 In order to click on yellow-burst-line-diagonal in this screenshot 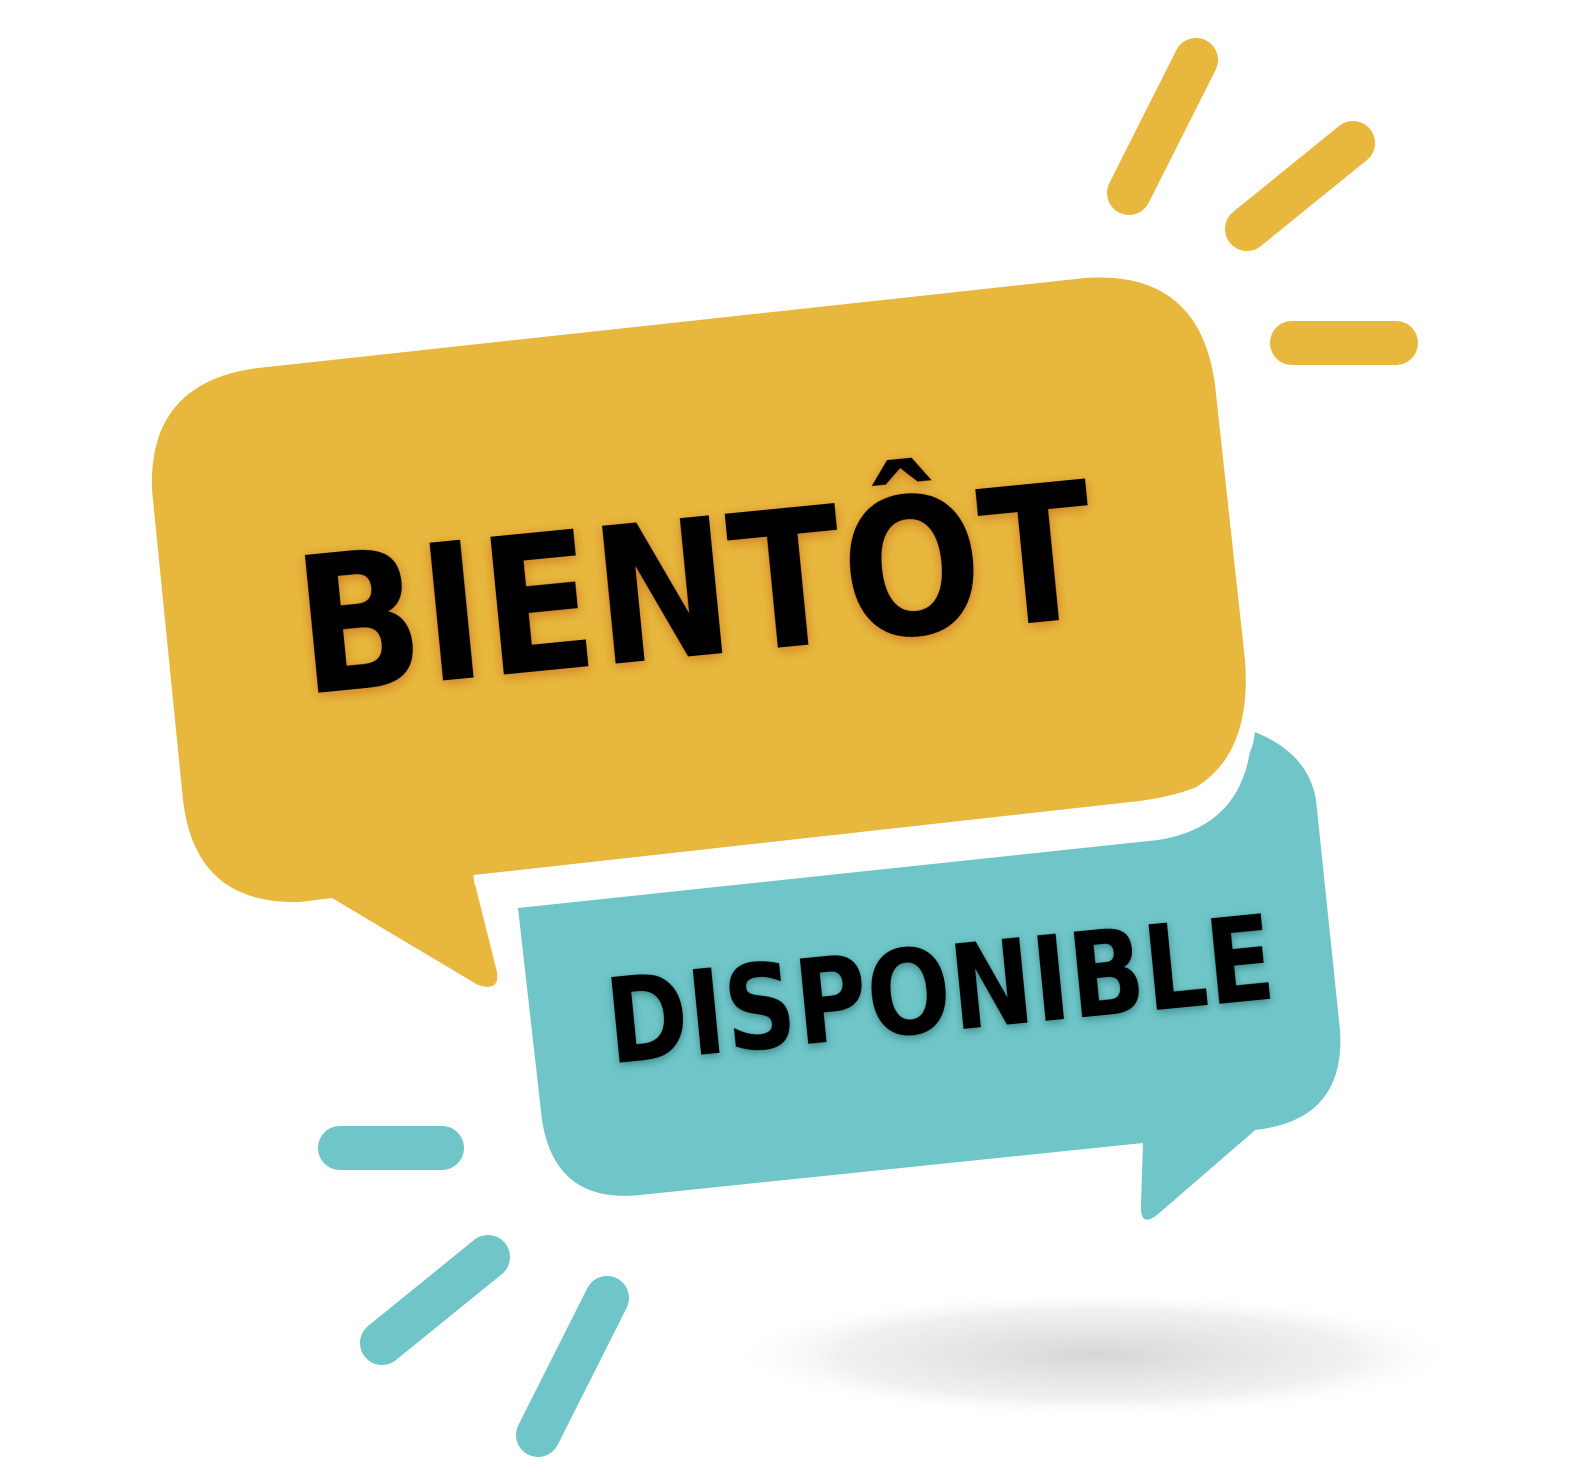, I will do `click(1300, 186)`.